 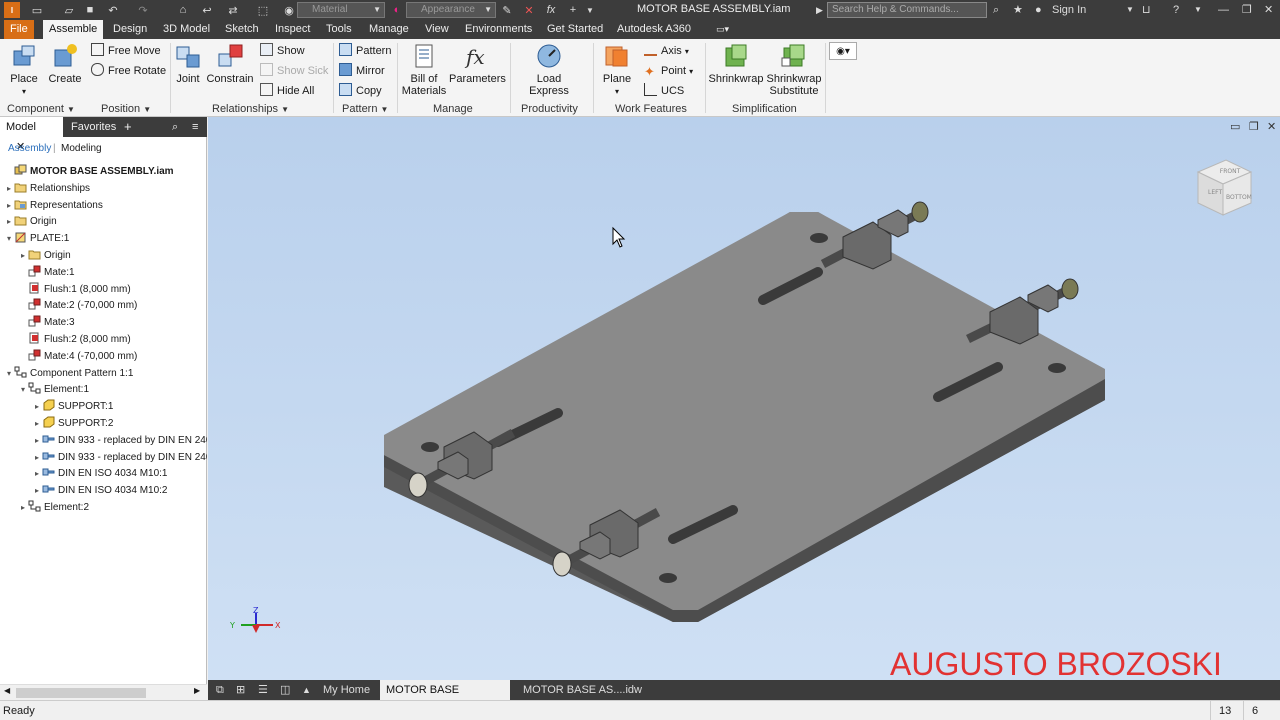 What do you see at coordinates (81, 693) in the screenshot?
I see `scroll-thumb` at bounding box center [81, 693].